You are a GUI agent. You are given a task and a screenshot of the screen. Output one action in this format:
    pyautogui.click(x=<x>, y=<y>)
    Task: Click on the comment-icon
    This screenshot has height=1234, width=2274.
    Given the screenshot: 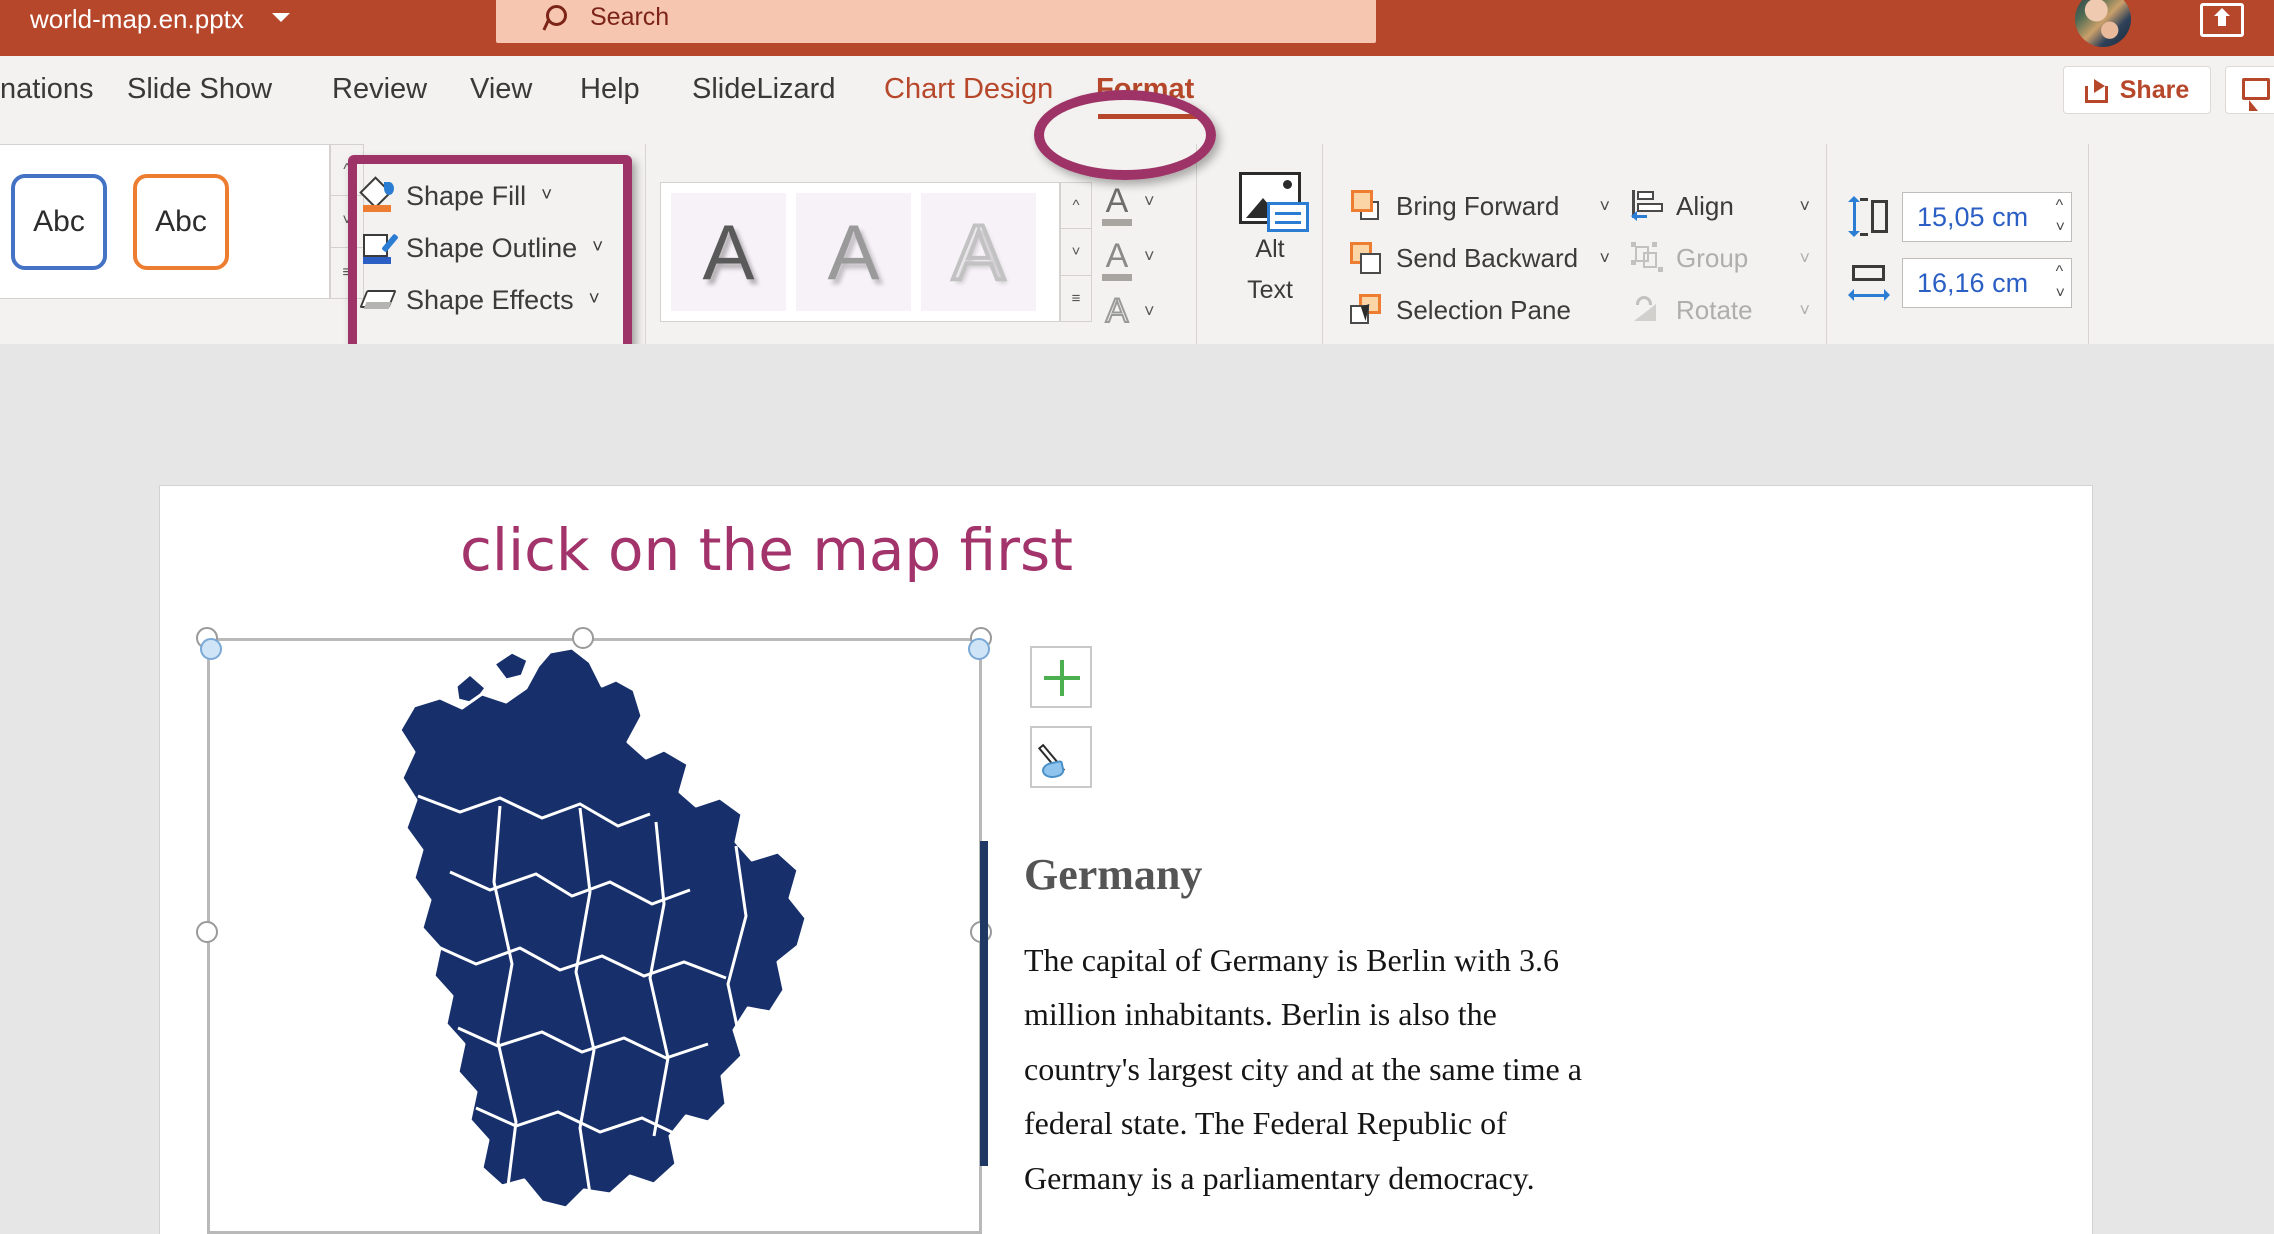 What is the action you would take?
    pyautogui.click(x=2256, y=94)
    